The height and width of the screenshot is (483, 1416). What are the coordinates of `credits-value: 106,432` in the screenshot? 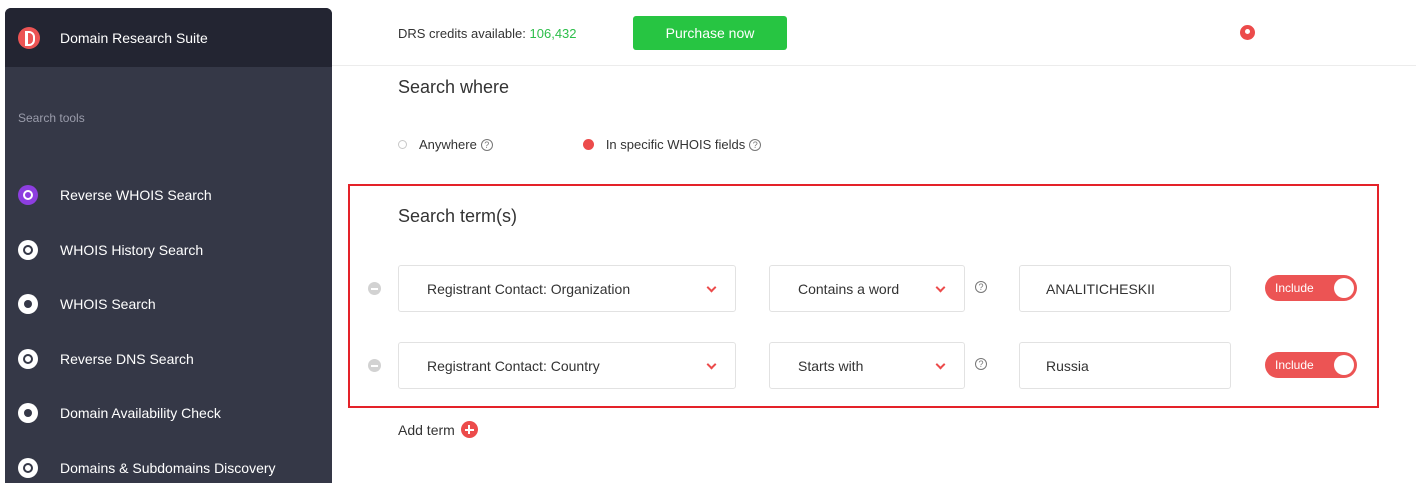 It's located at (553, 33).